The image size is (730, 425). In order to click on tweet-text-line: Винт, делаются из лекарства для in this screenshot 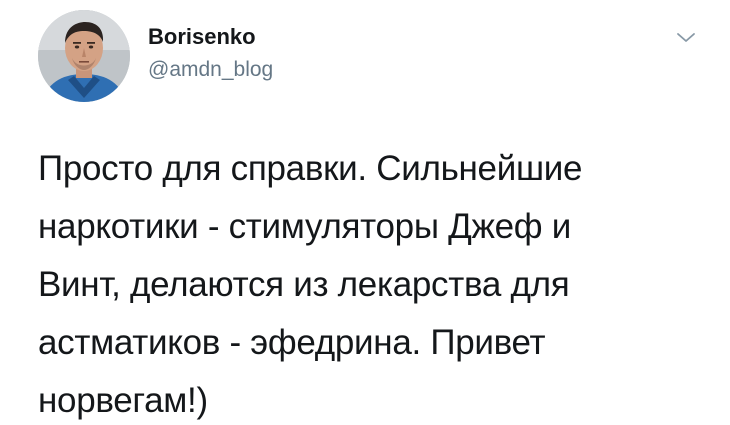, I will do `click(304, 284)`.